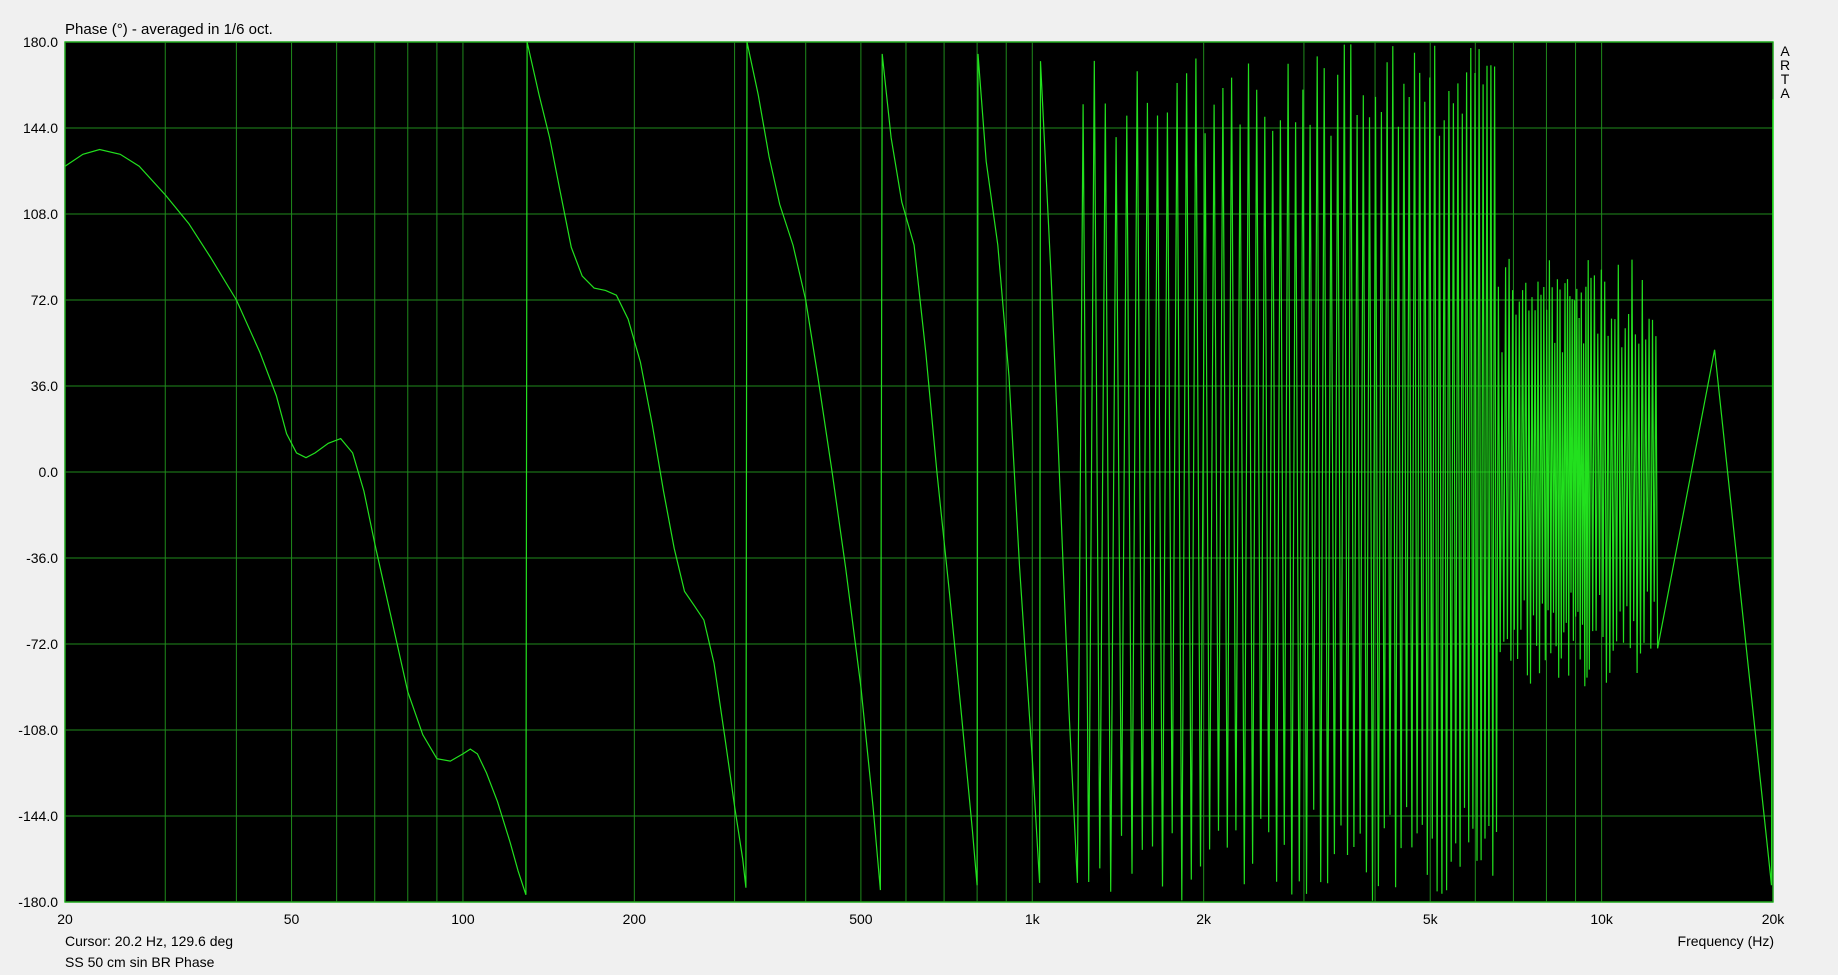 The height and width of the screenshot is (975, 1838). Describe the element at coordinates (463, 919) in the screenshot. I see `x-tick-label: 100` at that location.